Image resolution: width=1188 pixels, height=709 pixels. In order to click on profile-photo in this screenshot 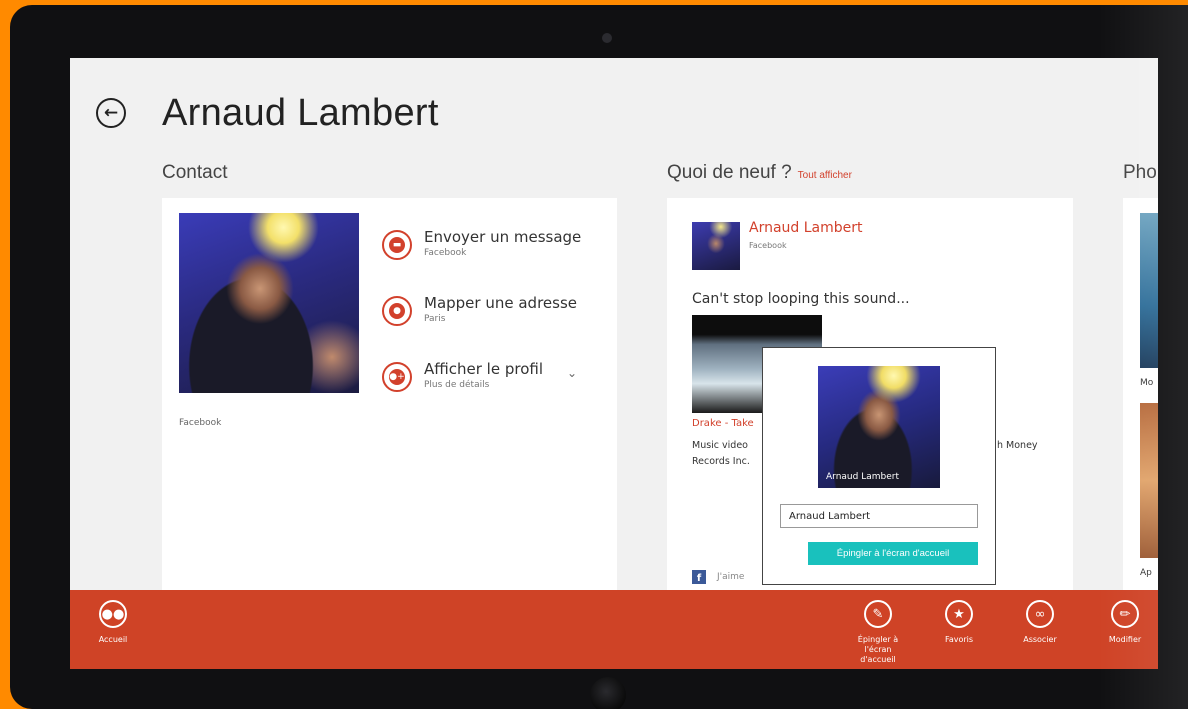, I will do `click(269, 303)`.